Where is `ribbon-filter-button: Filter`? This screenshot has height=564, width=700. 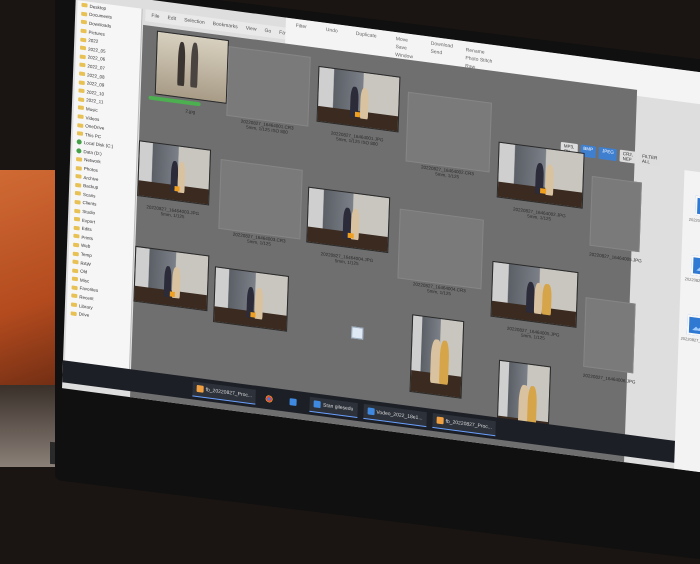 ribbon-filter-button: Filter is located at coordinates (301, 26).